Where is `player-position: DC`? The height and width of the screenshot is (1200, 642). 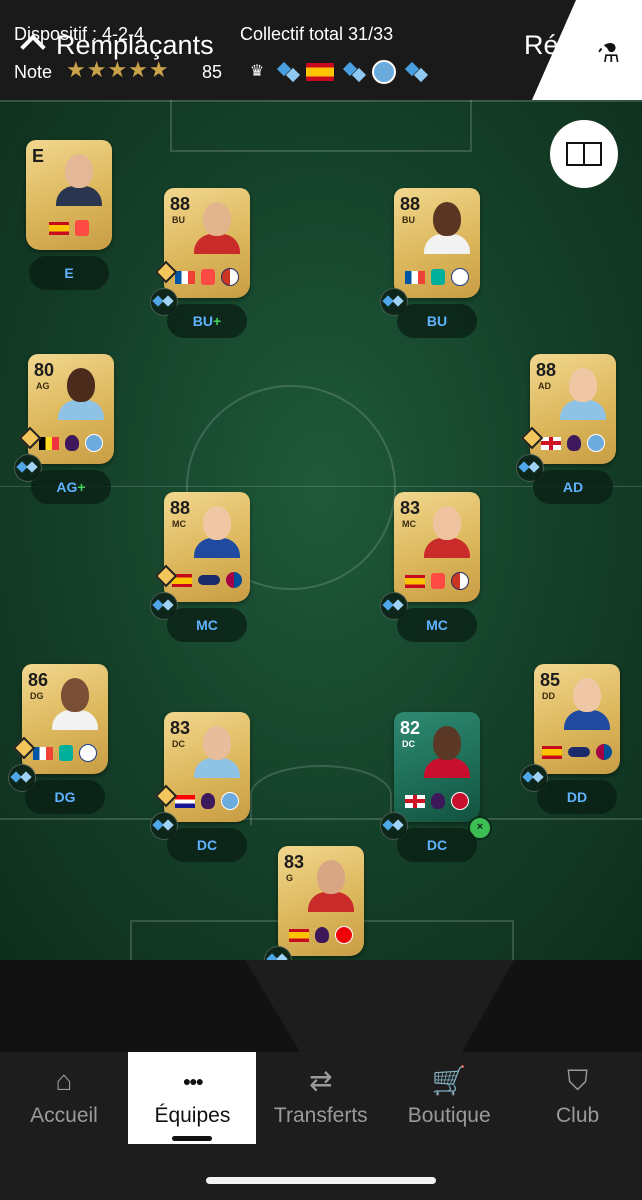
player-position: DC is located at coordinates (178, 744).